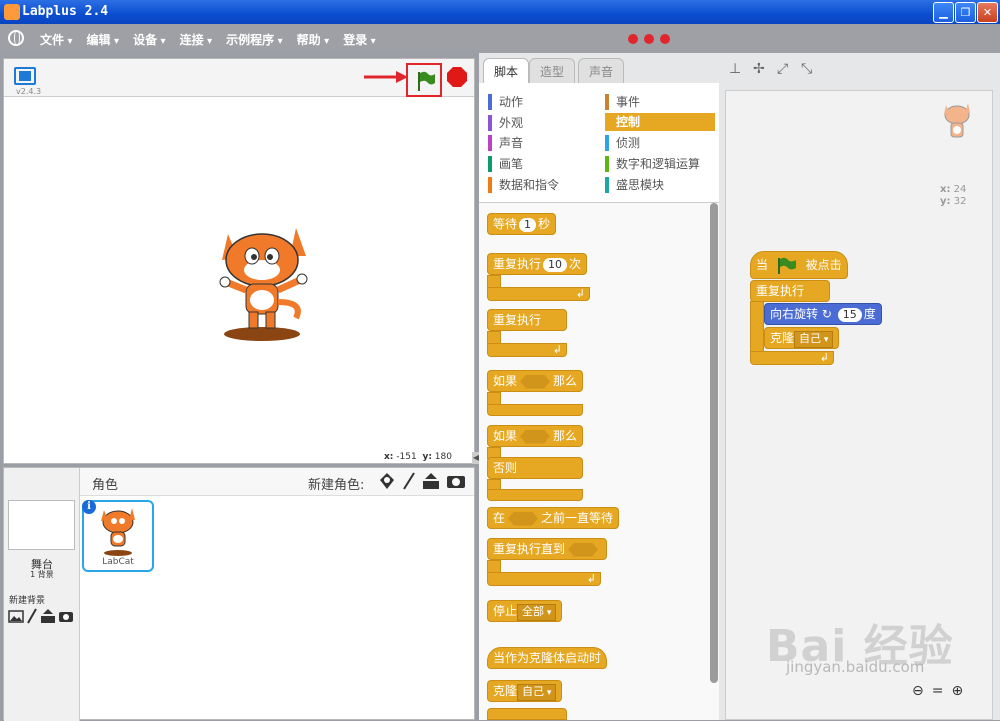 The height and width of the screenshot is (721, 1000). Describe the element at coordinates (505, 123) in the screenshot. I see `category-looks: 外观` at that location.